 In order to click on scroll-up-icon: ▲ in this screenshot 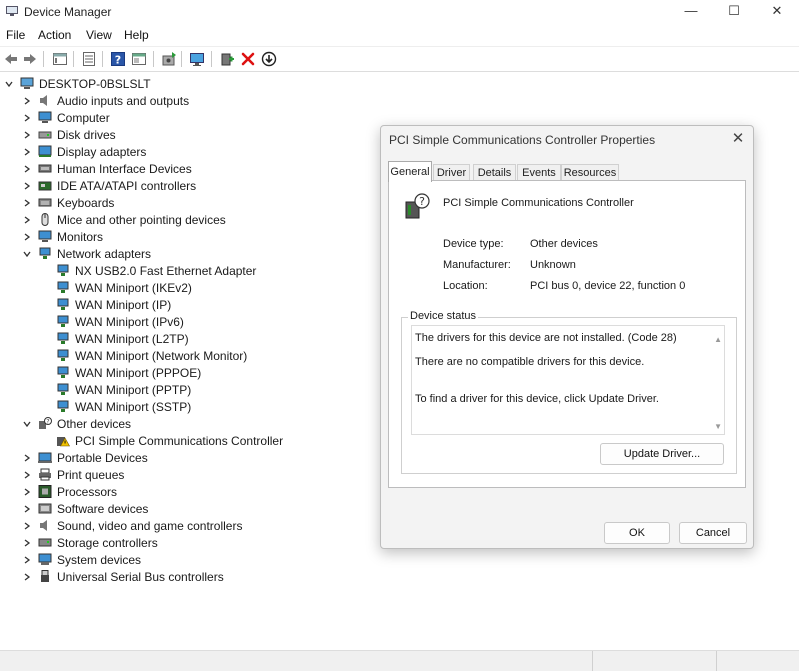, I will do `click(718, 339)`.